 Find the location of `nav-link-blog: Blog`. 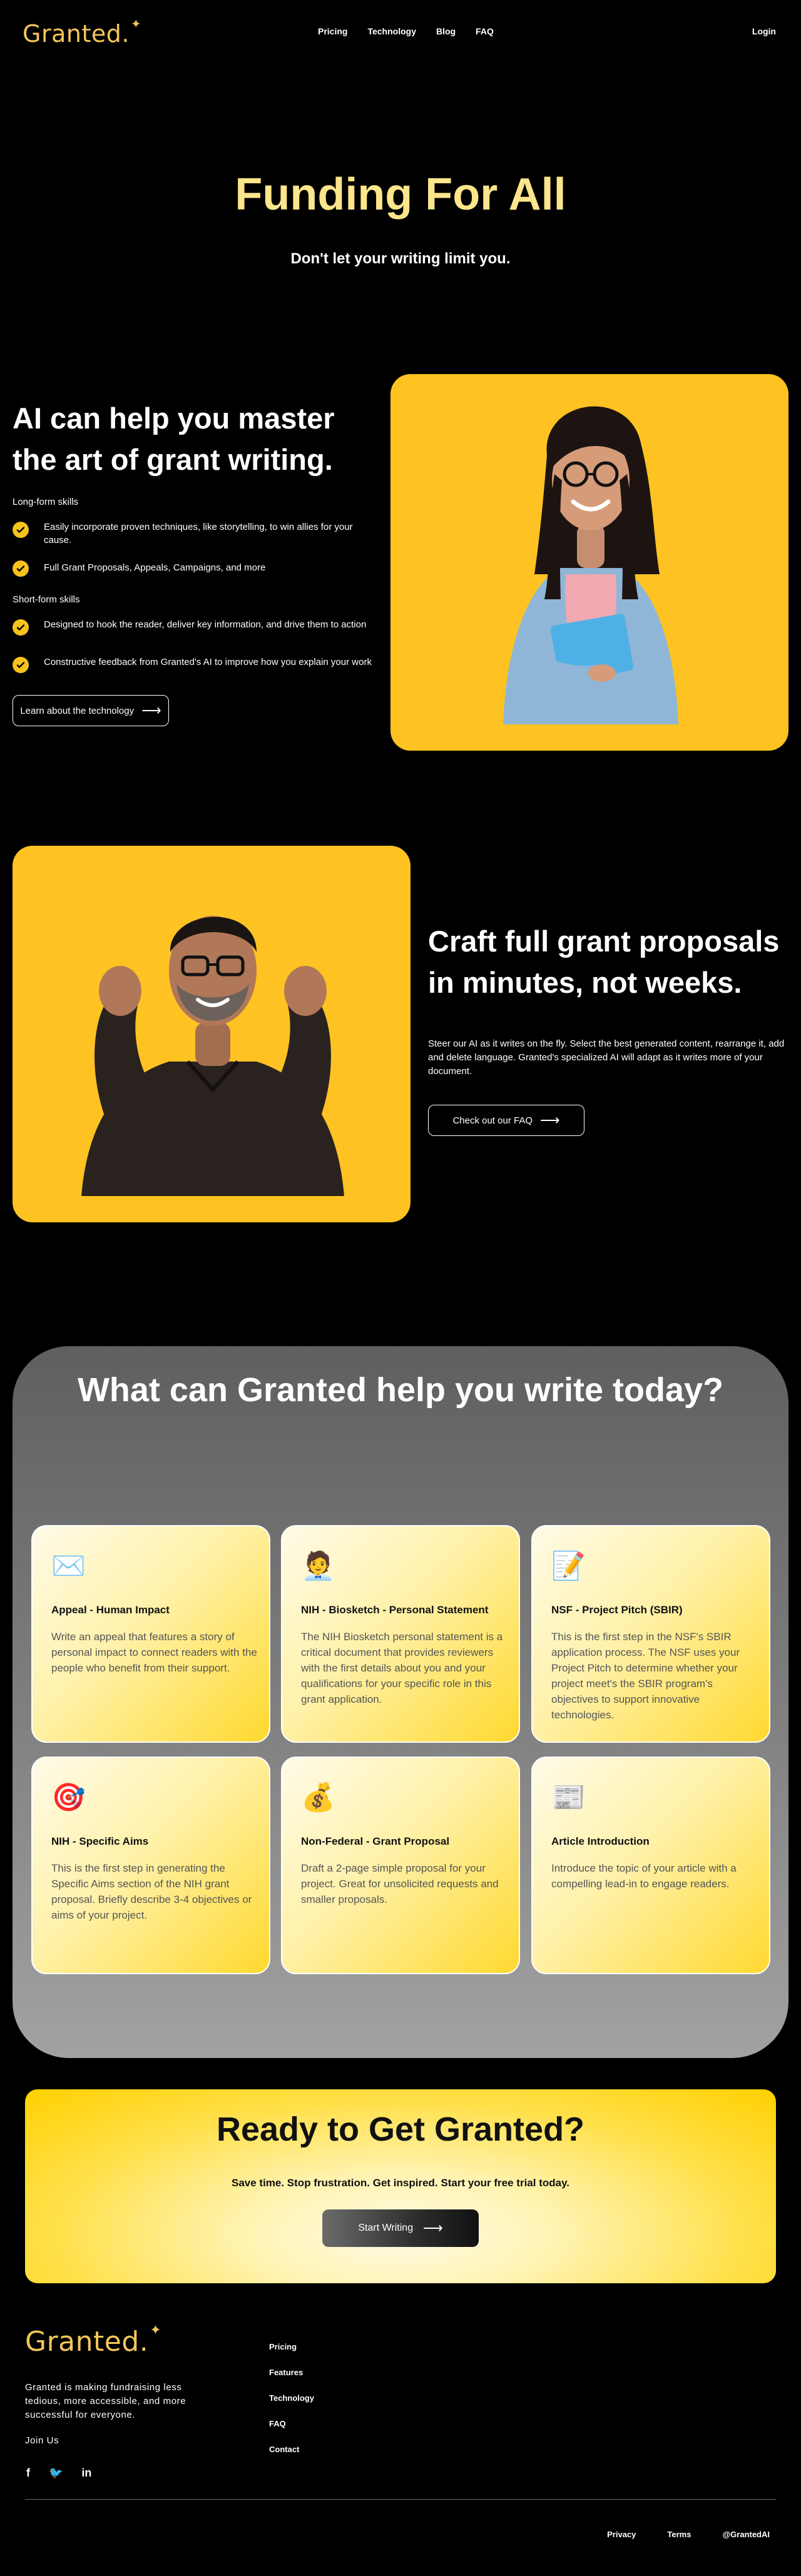

nav-link-blog: Blog is located at coordinates (446, 31).